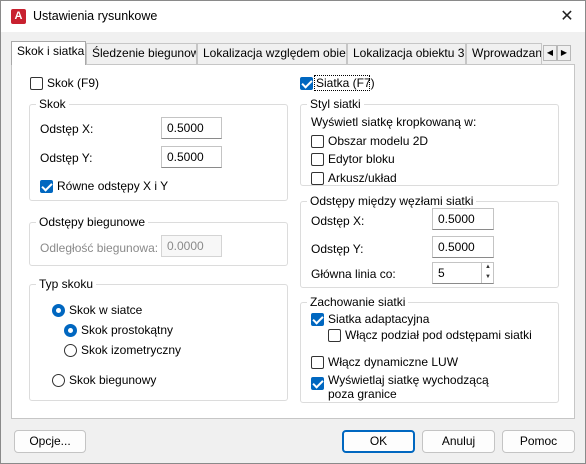 The image size is (586, 464). Describe the element at coordinates (463, 273) in the screenshot. I see `major-line-input: 5 ▲ ▼` at that location.